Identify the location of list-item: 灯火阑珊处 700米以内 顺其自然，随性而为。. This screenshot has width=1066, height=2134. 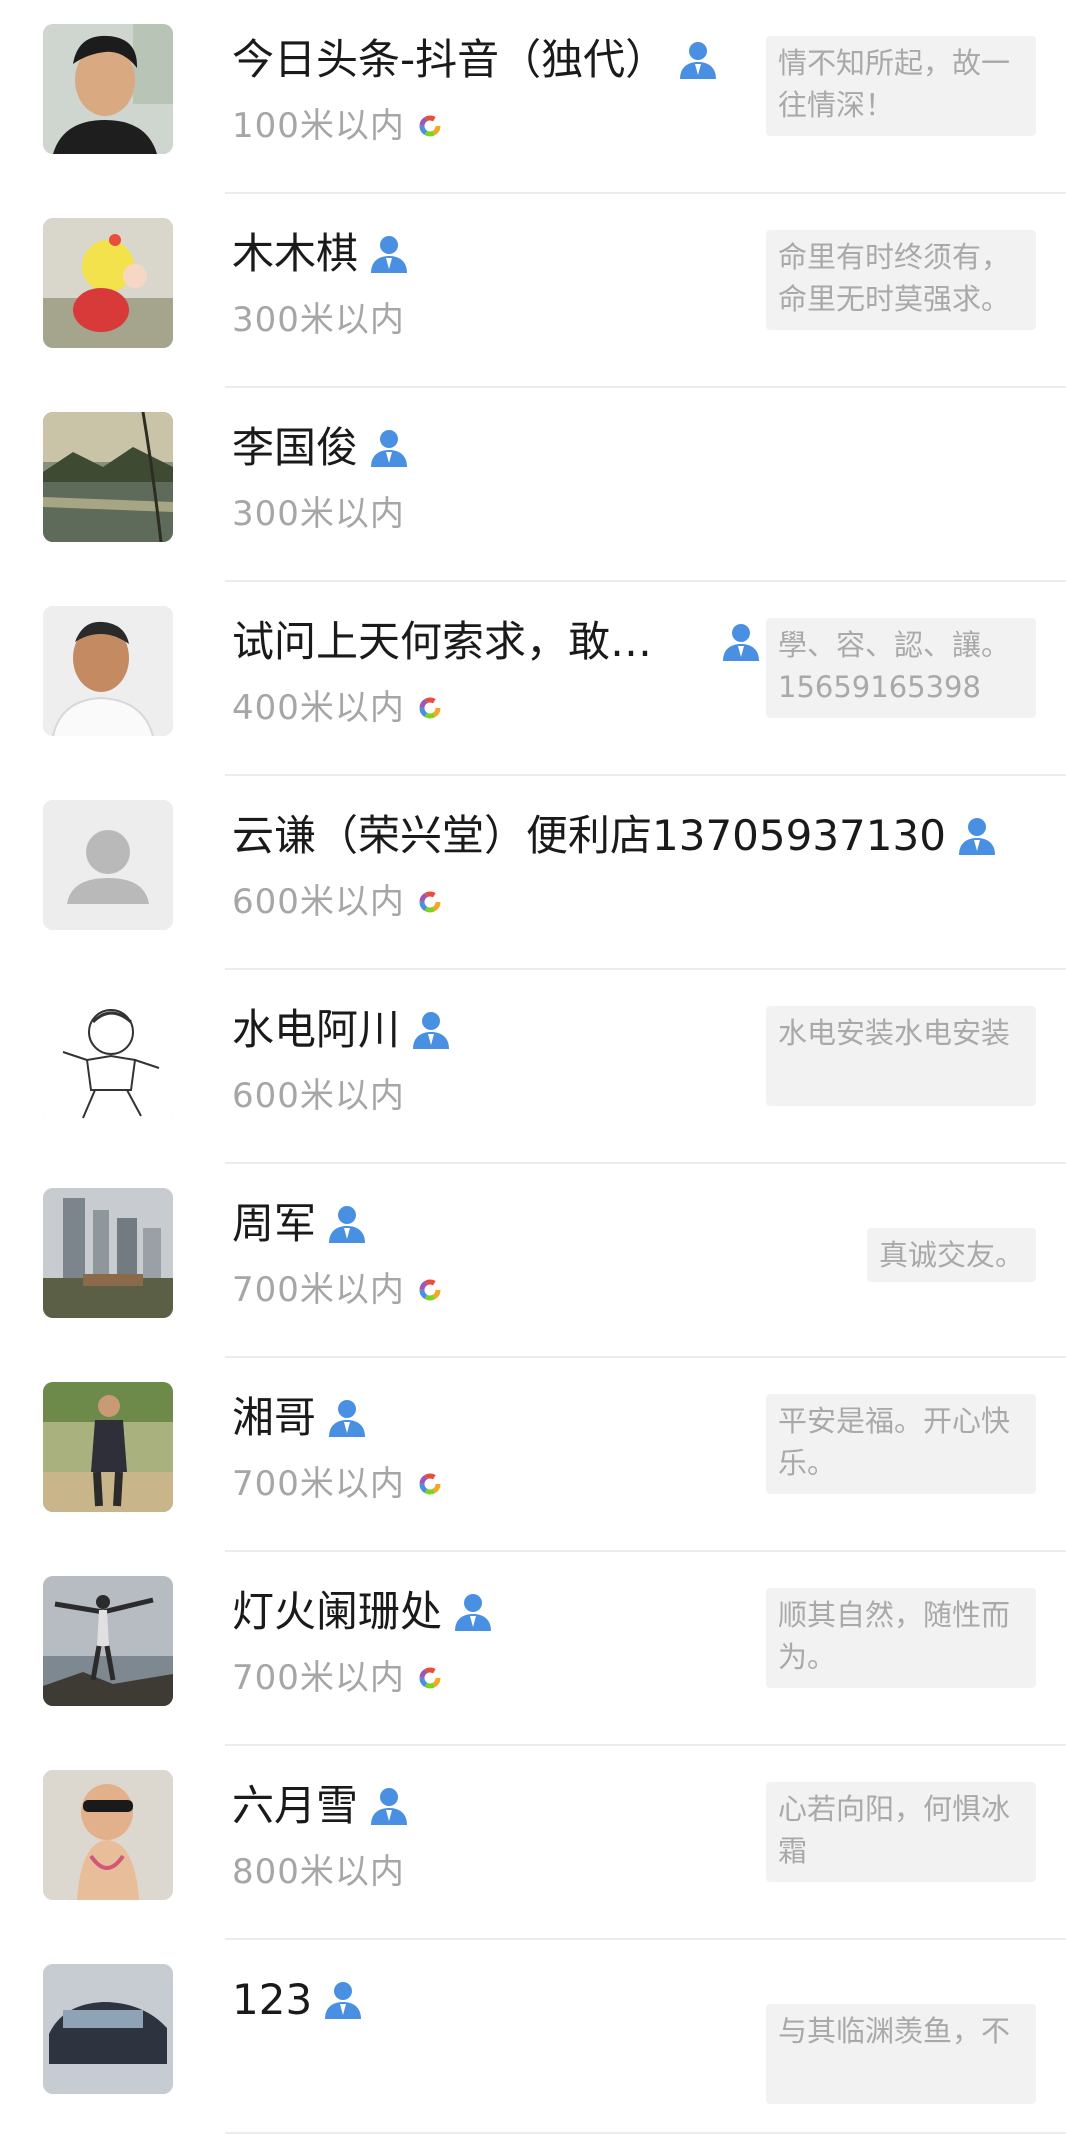
(533, 1649).